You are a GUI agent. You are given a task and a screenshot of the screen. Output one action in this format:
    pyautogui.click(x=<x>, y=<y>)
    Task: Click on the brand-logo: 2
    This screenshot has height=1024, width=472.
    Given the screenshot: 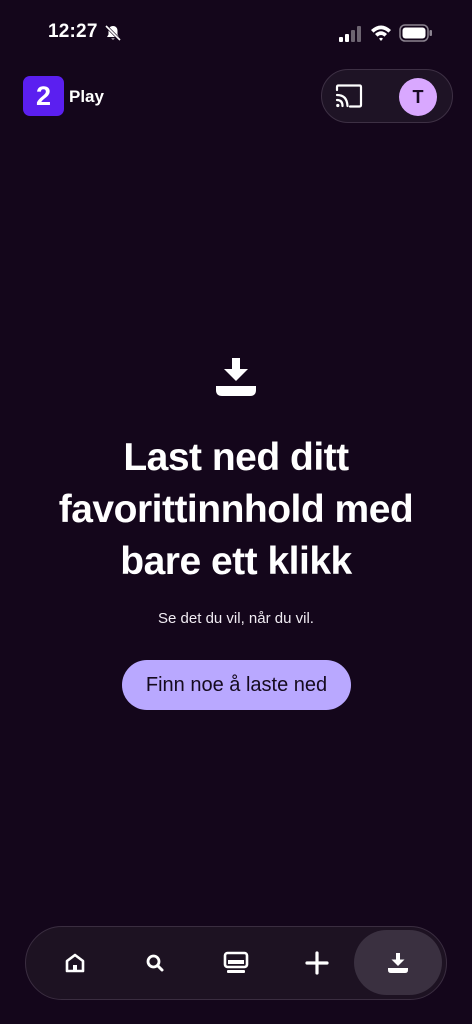 What is the action you would take?
    pyautogui.click(x=43, y=96)
    